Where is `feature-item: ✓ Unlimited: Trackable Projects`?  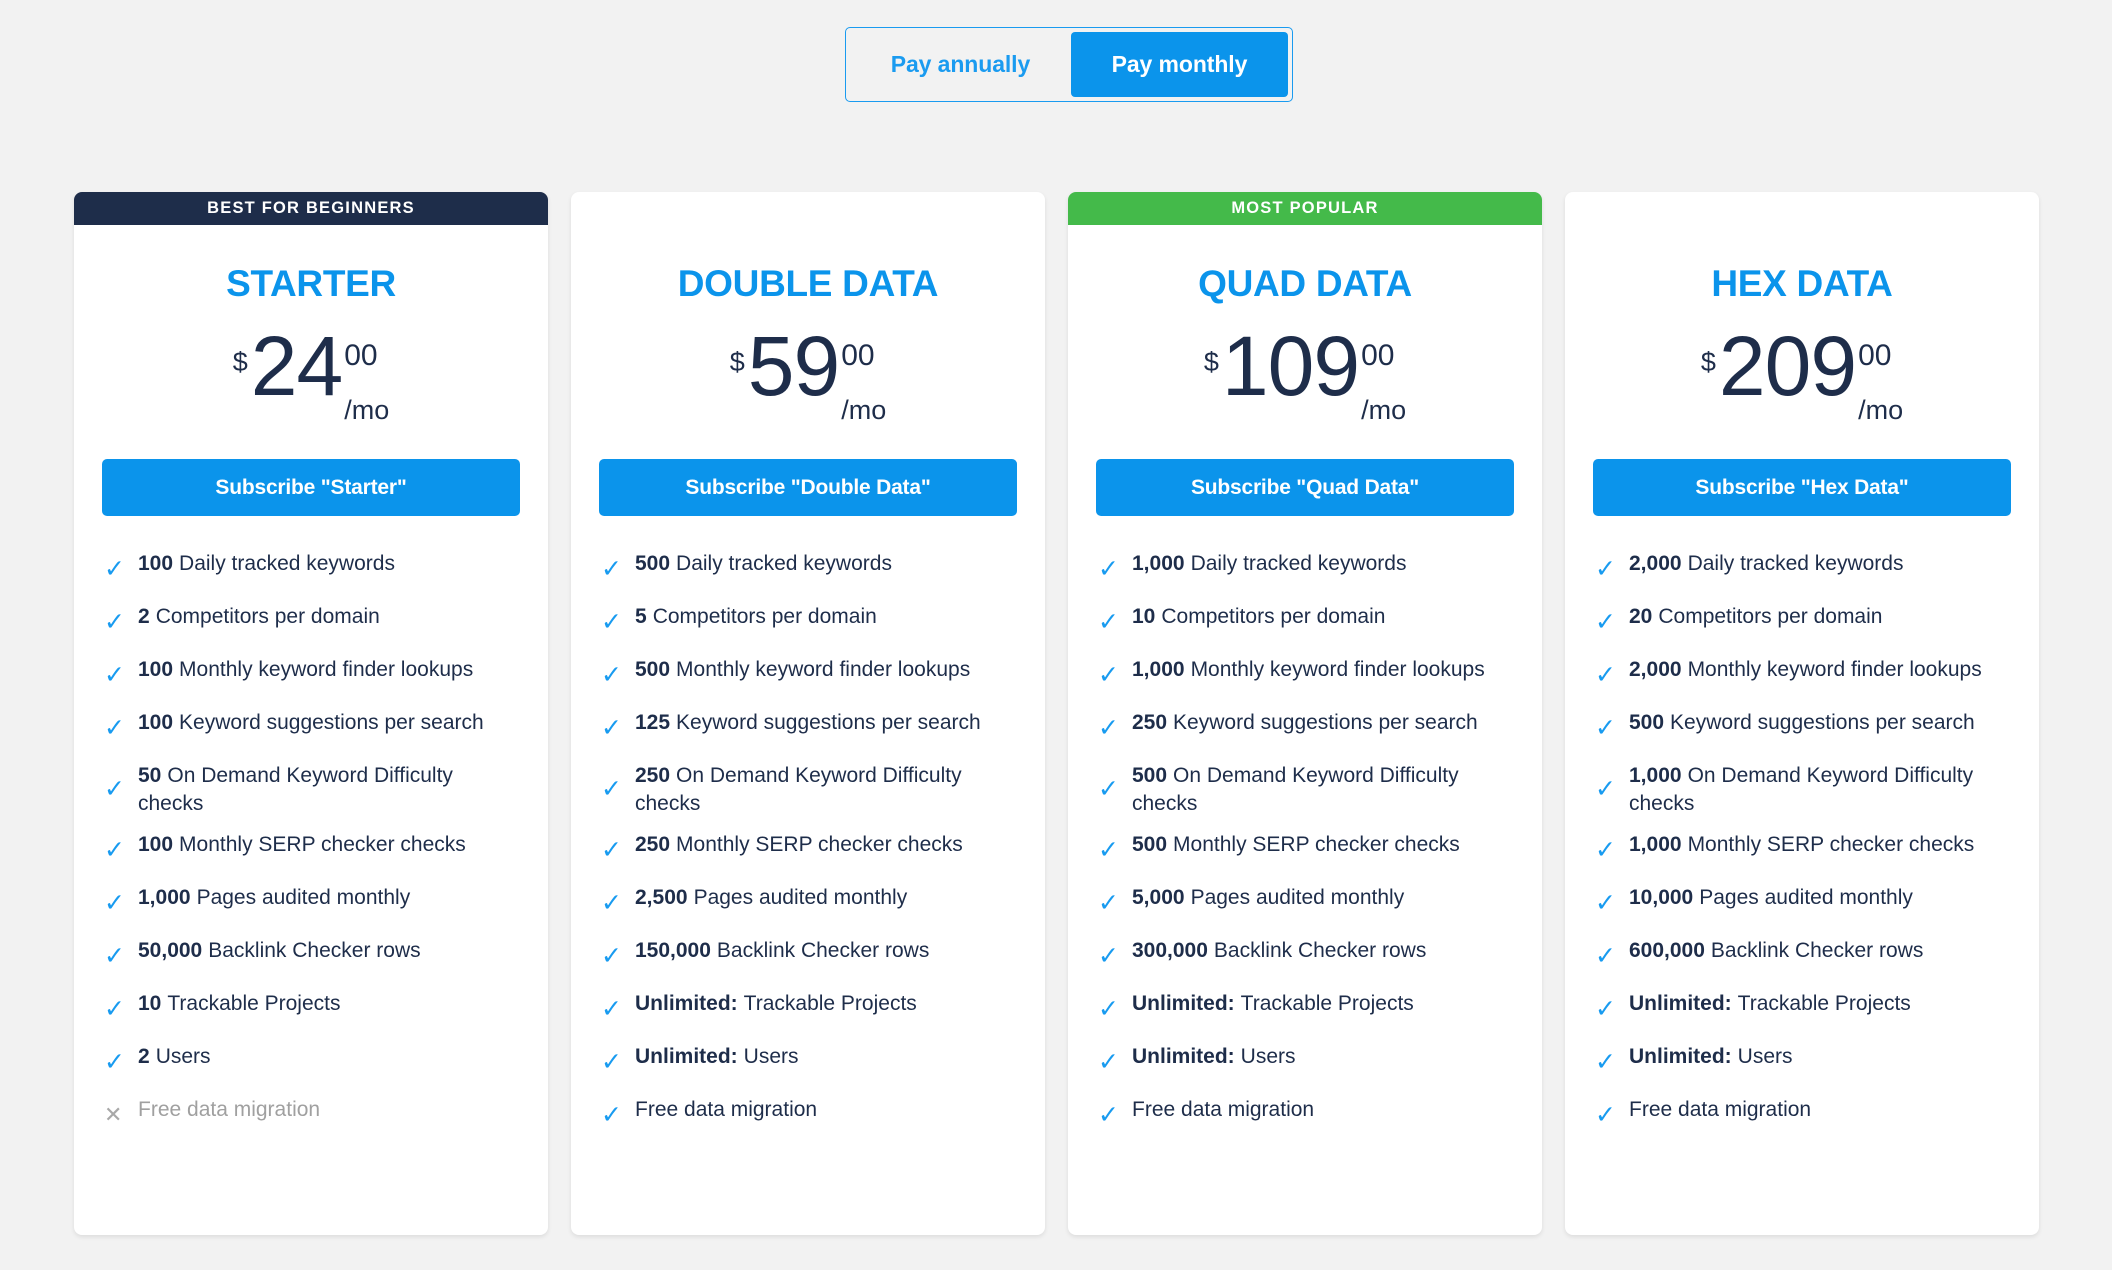
feature-item: ✓ Unlimited: Trackable Projects is located at coordinates (808, 1009).